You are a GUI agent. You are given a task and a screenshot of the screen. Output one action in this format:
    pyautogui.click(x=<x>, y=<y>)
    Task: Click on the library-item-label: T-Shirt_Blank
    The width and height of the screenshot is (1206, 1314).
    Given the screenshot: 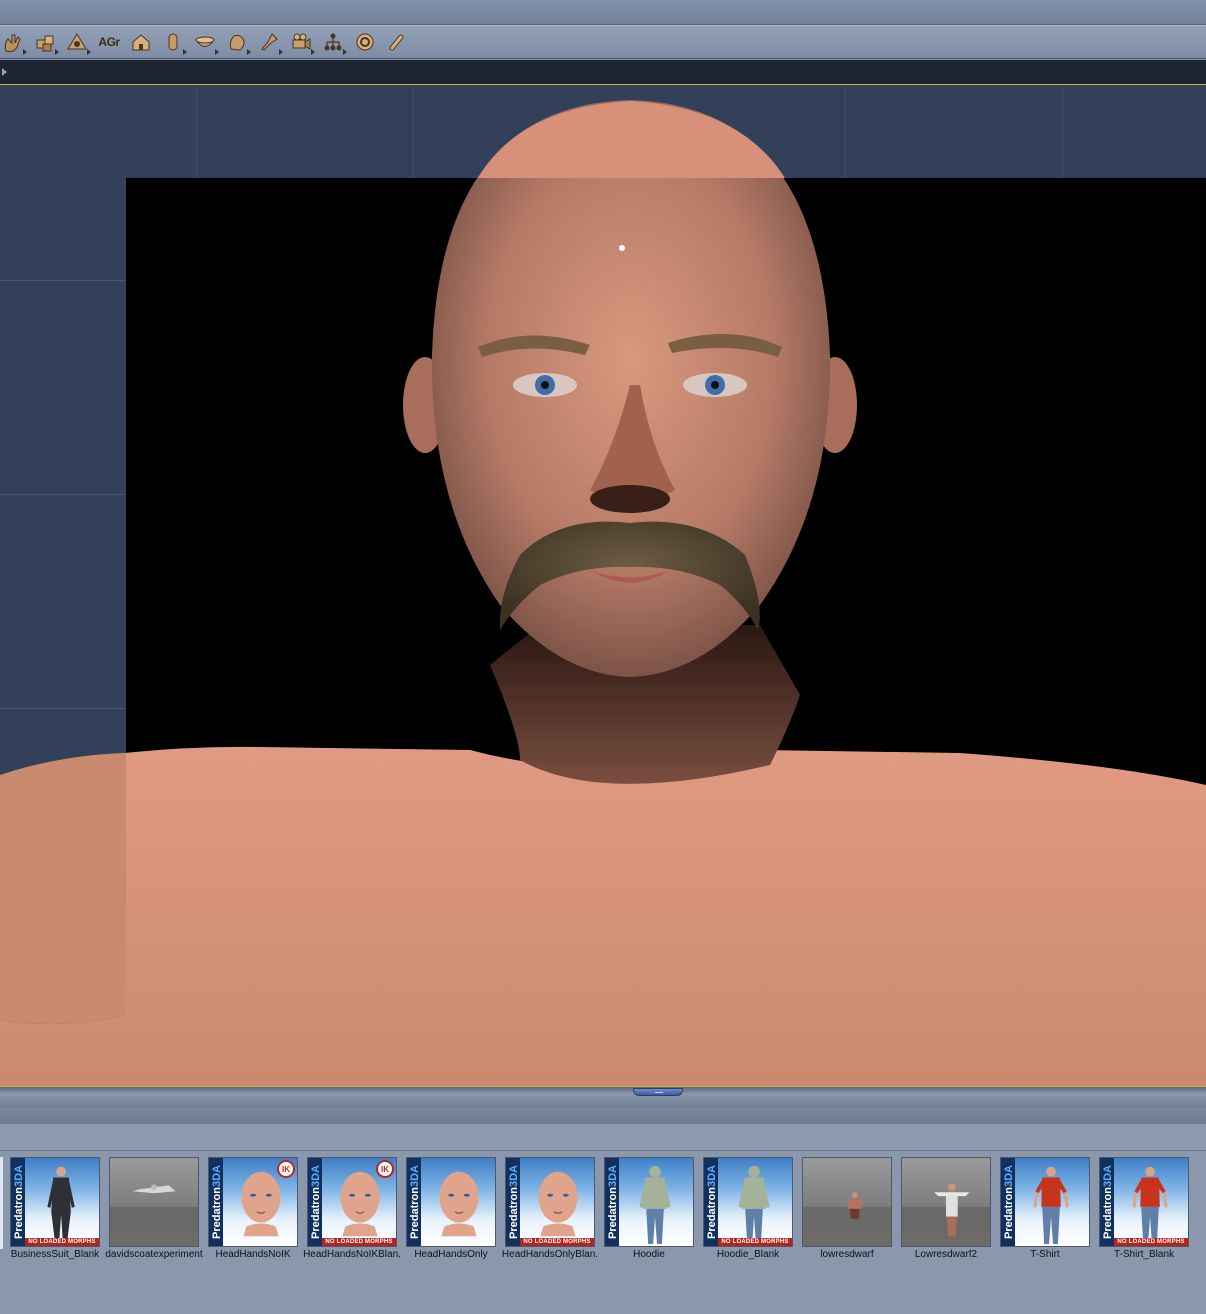 What is the action you would take?
    pyautogui.click(x=1144, y=1254)
    